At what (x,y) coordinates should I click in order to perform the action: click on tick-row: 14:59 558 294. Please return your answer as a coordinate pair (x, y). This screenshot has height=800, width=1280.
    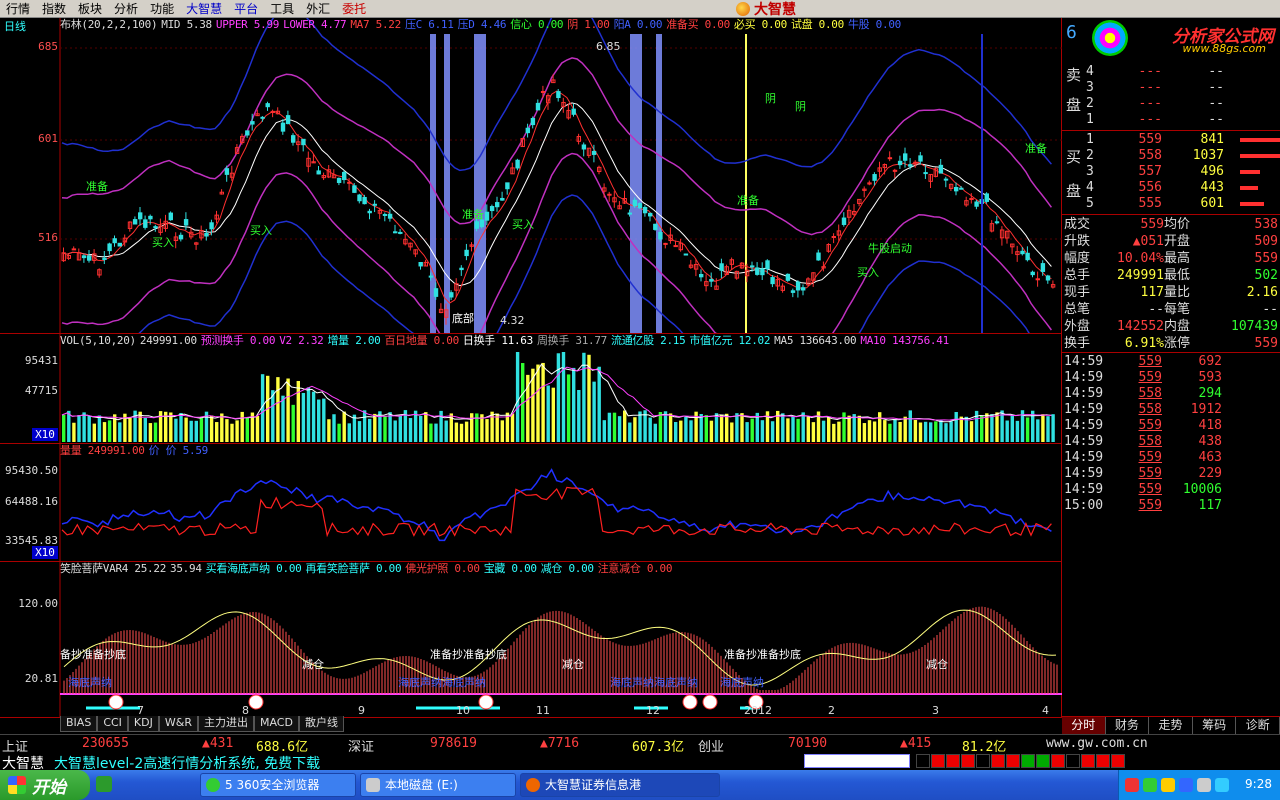
    Looking at the image, I should click on (1171, 394).